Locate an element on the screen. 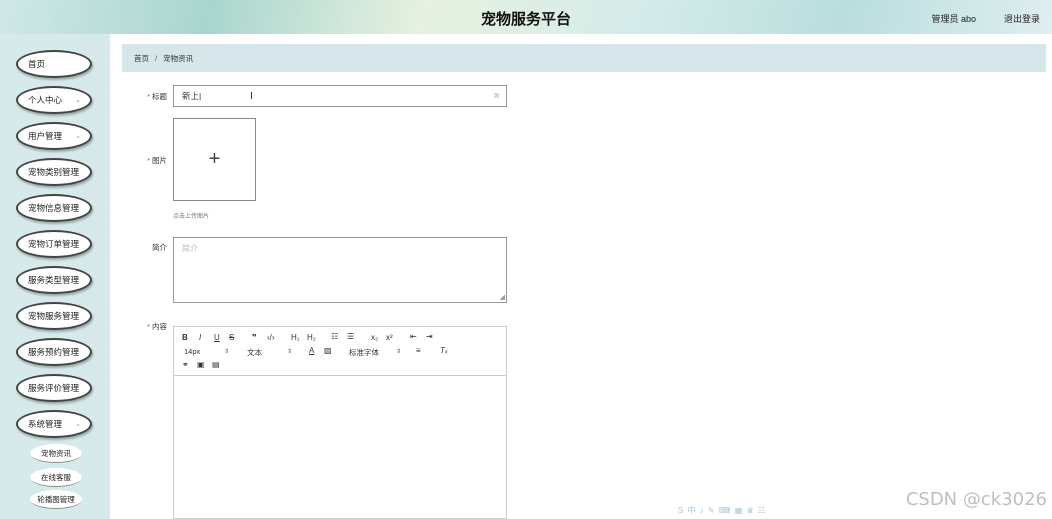 The image size is (1052, 519). intro-label: 简介 is located at coordinates (159, 247).